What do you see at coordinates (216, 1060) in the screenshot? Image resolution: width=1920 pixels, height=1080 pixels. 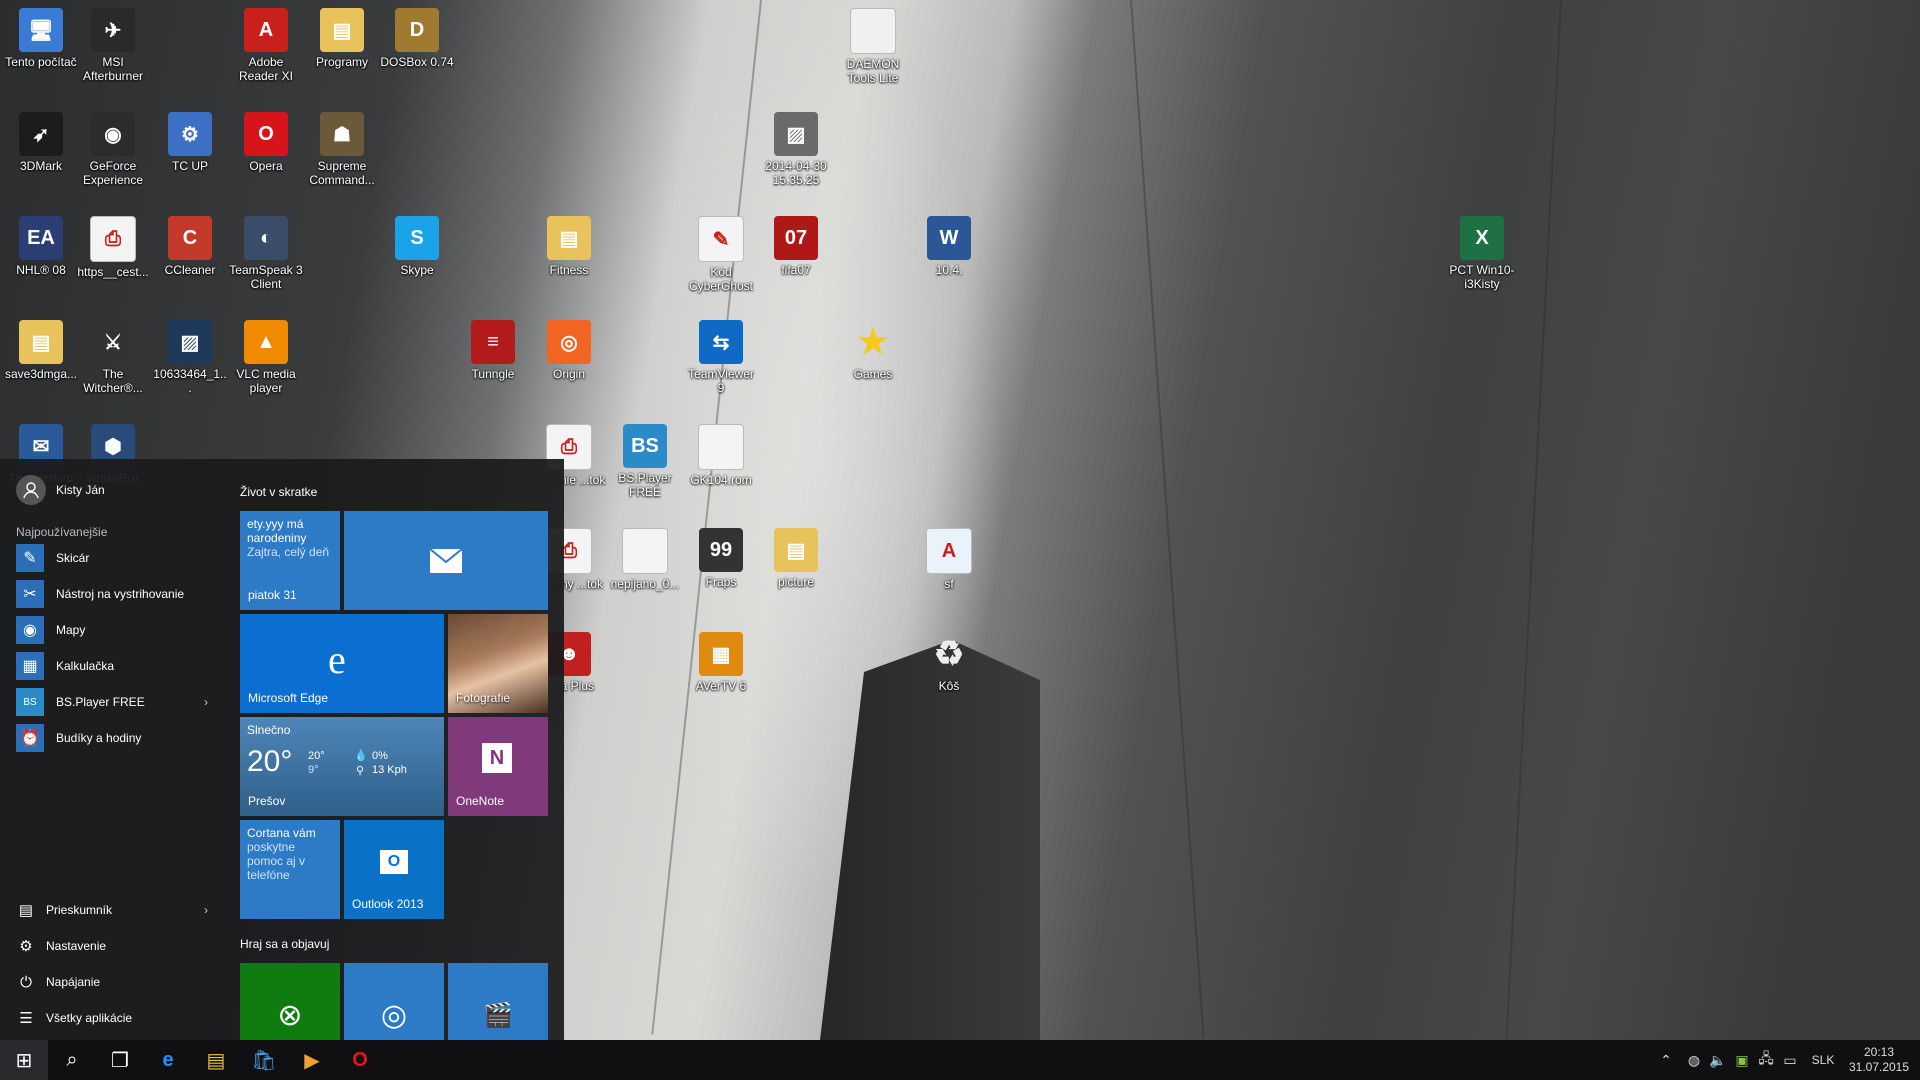 I see `explorer-taskbar: ▤` at bounding box center [216, 1060].